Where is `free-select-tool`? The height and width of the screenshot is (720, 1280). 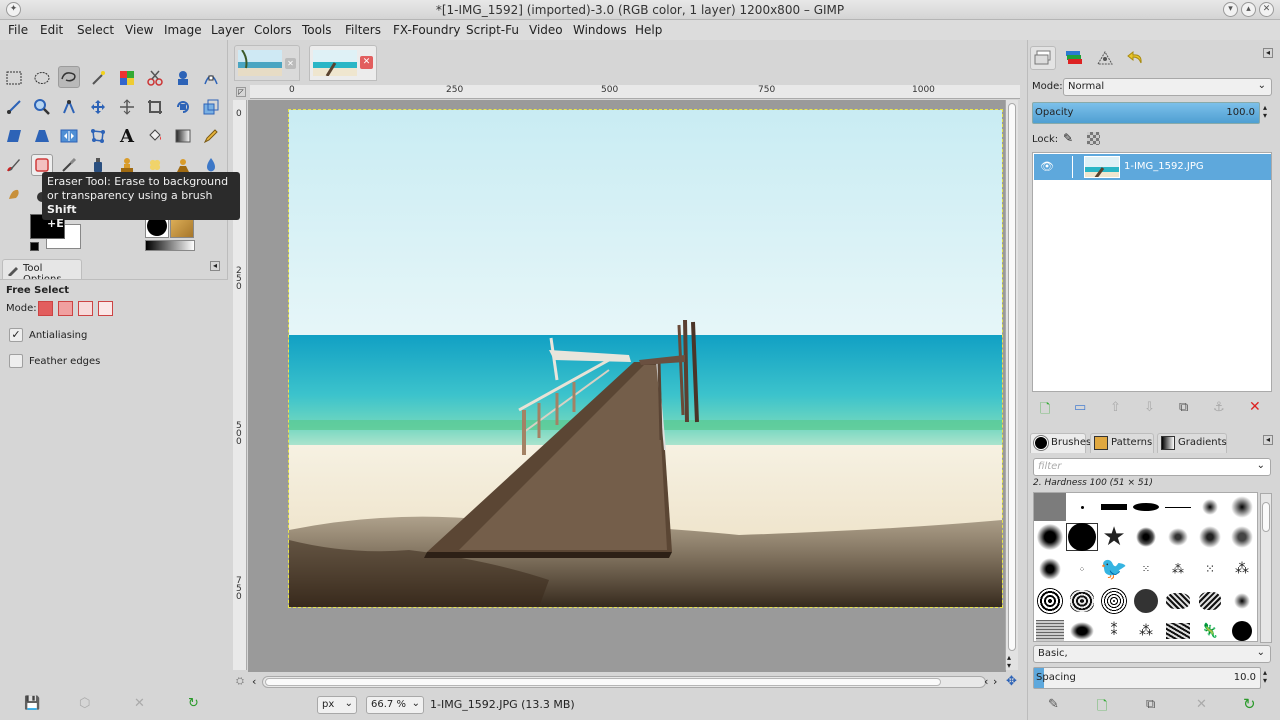
free-select-tool is located at coordinates (69, 77).